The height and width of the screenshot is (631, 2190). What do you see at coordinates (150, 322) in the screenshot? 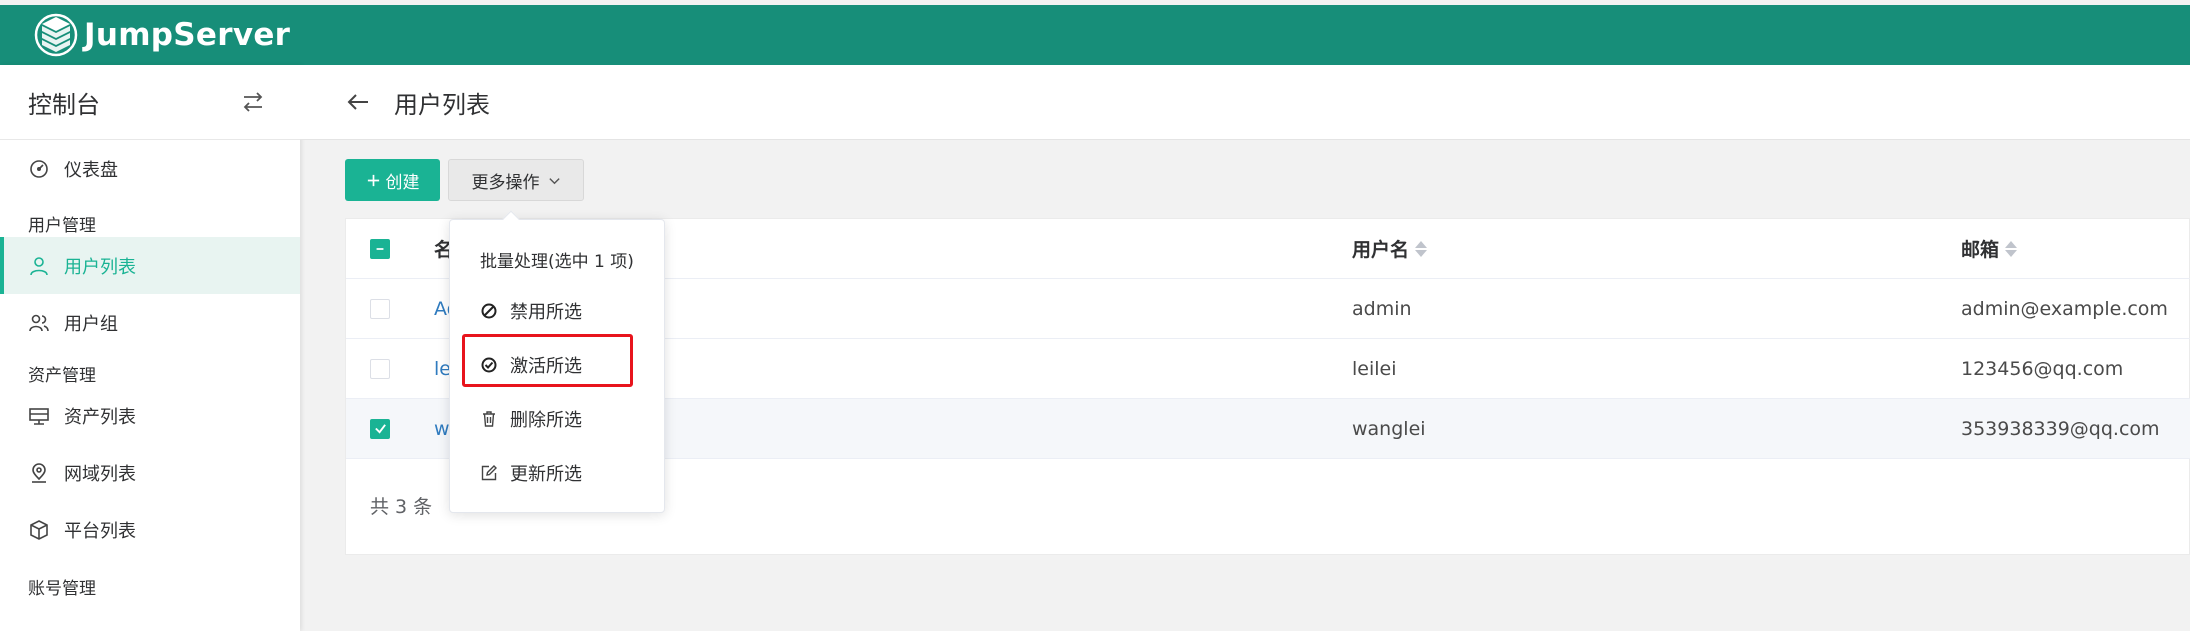
I see `sidebar-item-user-group: 用户组` at bounding box center [150, 322].